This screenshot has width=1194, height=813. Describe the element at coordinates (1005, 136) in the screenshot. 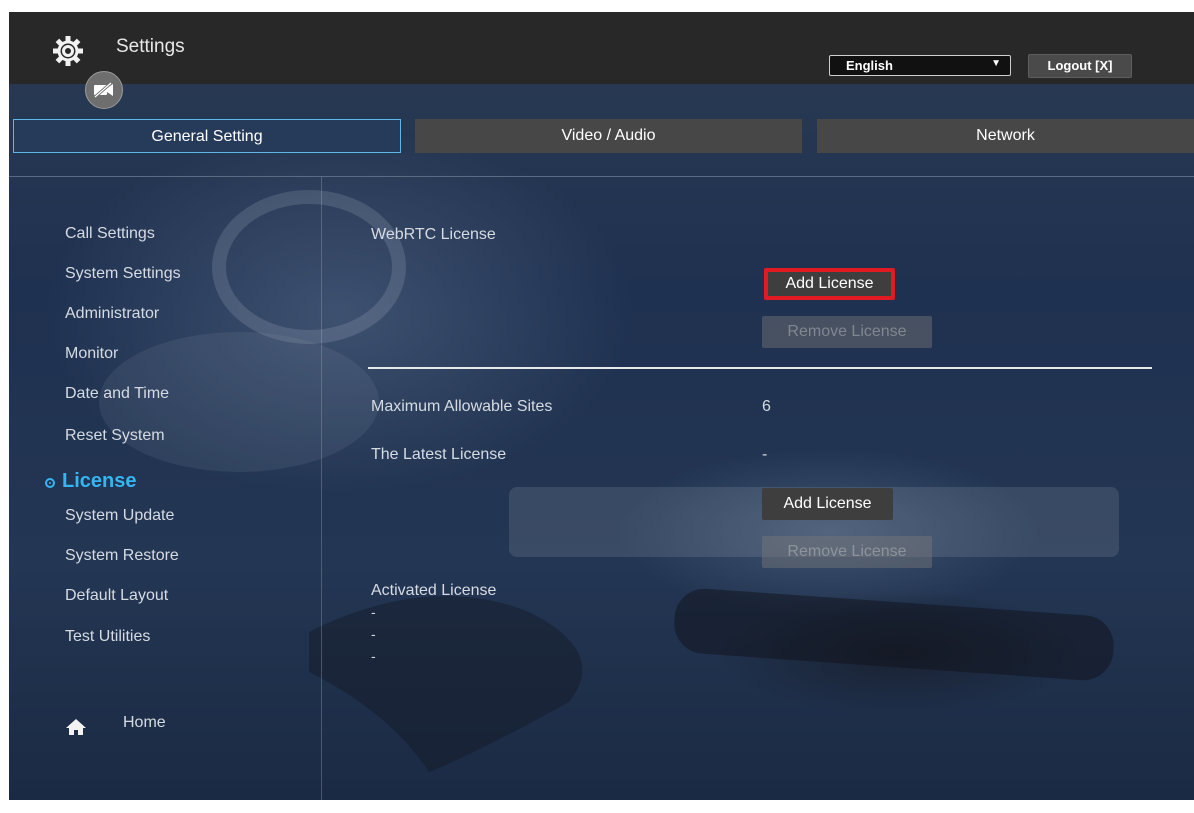

I see `tab-network: Network` at that location.